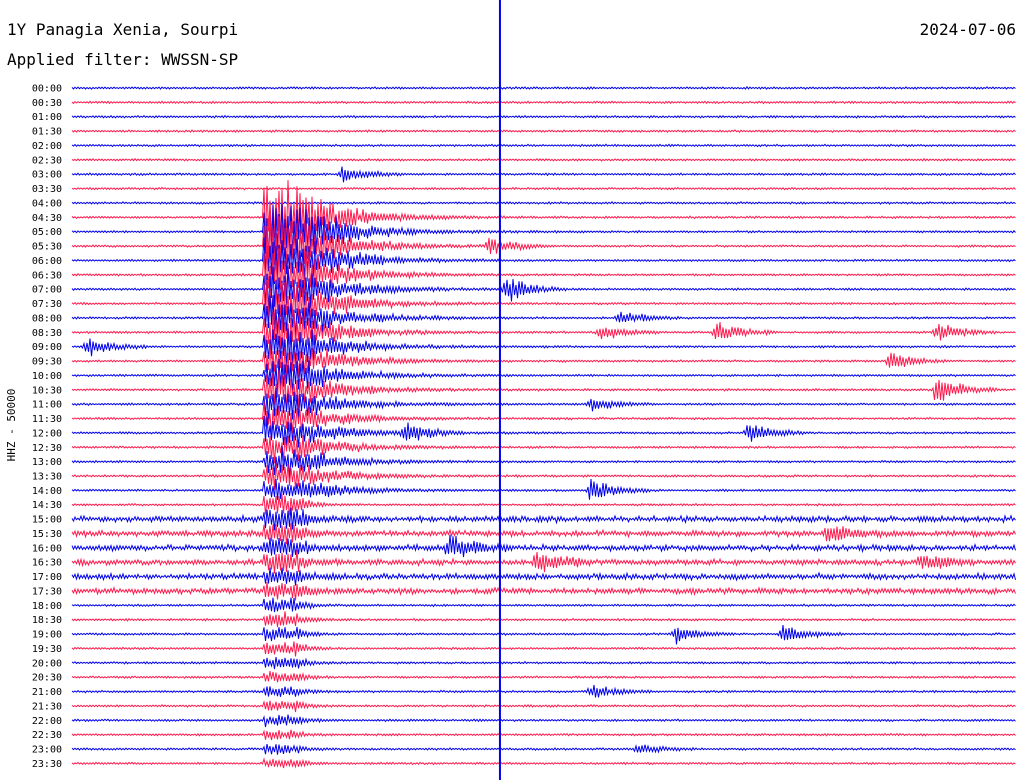 The width and height of the screenshot is (1024, 780). Describe the element at coordinates (47, 290) in the screenshot. I see `time-tick-label: 07:00` at that location.